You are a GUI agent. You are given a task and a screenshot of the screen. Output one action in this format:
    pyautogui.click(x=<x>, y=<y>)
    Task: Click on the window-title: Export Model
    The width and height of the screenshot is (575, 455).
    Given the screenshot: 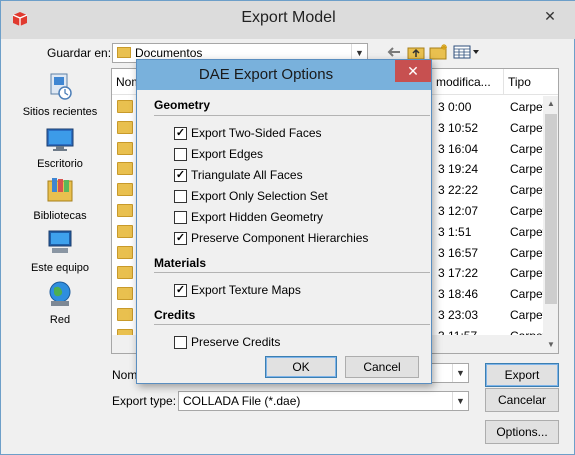 What is the action you would take?
    pyautogui.click(x=288, y=17)
    